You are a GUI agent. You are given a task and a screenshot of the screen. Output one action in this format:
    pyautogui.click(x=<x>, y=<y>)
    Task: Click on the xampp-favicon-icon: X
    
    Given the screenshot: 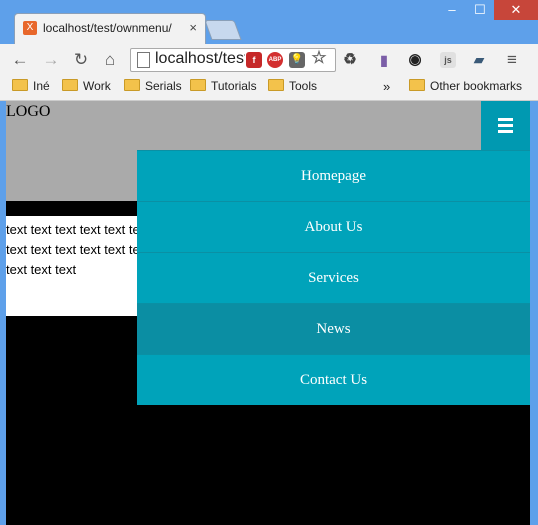 What is the action you would take?
    pyautogui.click(x=30, y=28)
    